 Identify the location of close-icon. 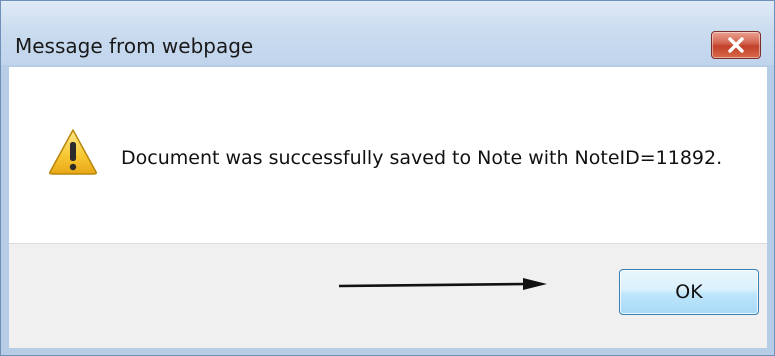
(736, 45).